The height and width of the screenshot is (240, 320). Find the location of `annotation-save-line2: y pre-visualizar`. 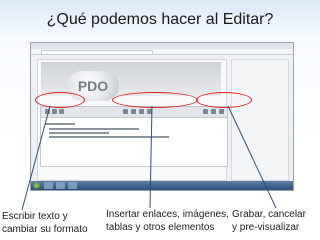

annotation-save-line2: y pre-visualizar is located at coordinates (266, 227).